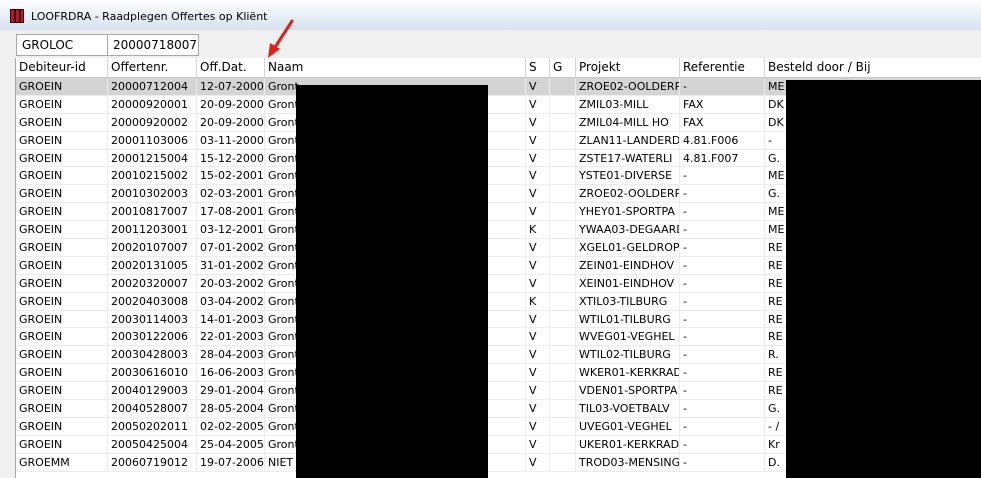  Describe the element at coordinates (62, 45) in the screenshot. I see `client-code-field: GROLOC` at that location.